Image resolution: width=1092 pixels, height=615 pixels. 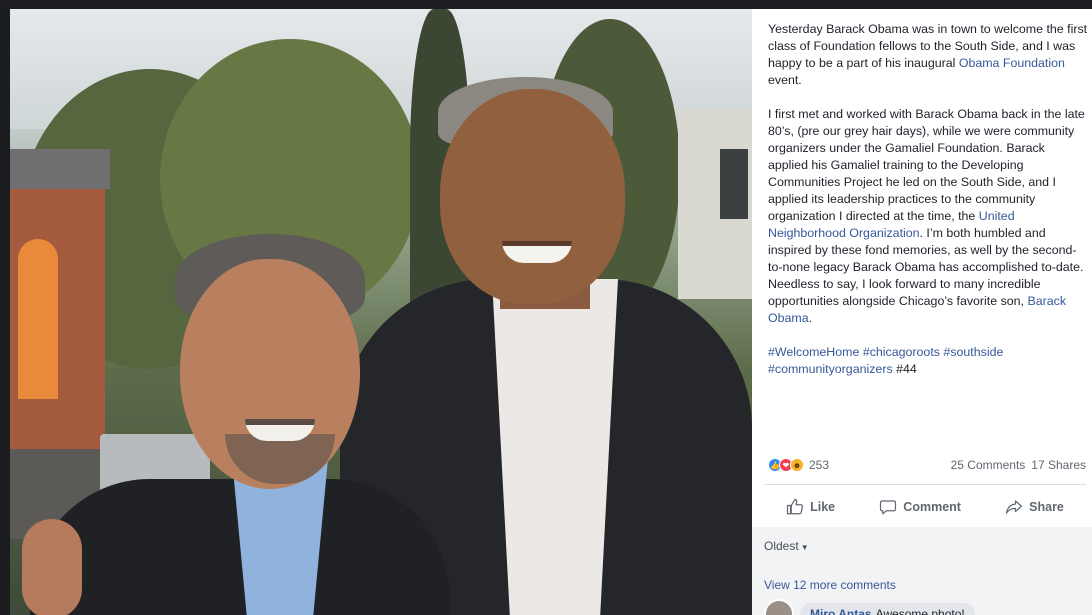 What do you see at coordinates (906, 369) in the screenshot?
I see `hashtag-plain: #44` at bounding box center [906, 369].